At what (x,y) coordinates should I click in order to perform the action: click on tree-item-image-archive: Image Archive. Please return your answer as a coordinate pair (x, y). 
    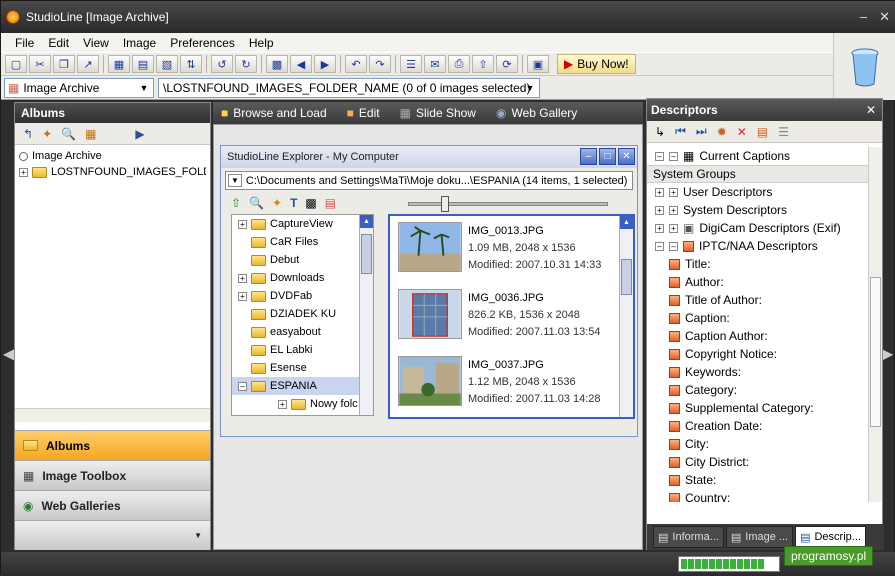
    Looking at the image, I should click on (112, 156).